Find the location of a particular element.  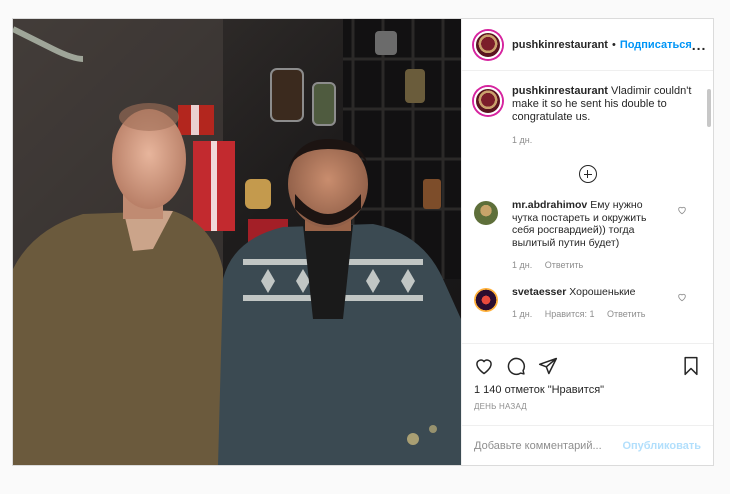

comment-username: mr.abdrahimov is located at coordinates (549, 205).